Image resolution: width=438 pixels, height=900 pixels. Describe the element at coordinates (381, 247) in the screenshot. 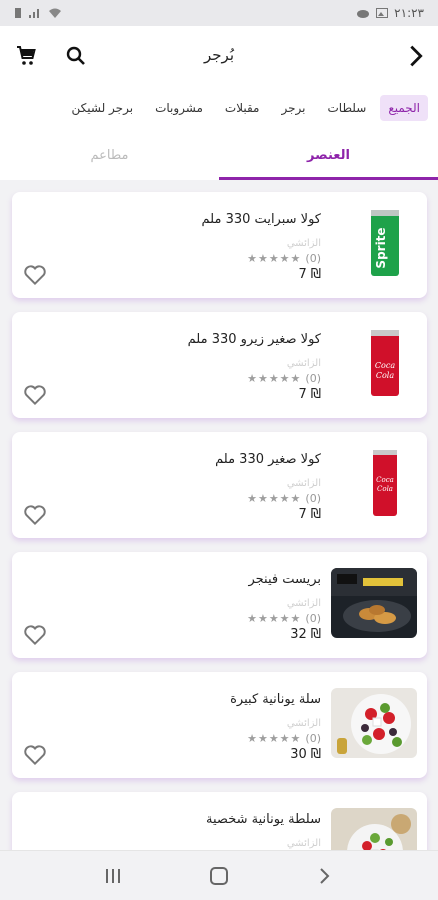

I see `svg-text: Sprite` at that location.